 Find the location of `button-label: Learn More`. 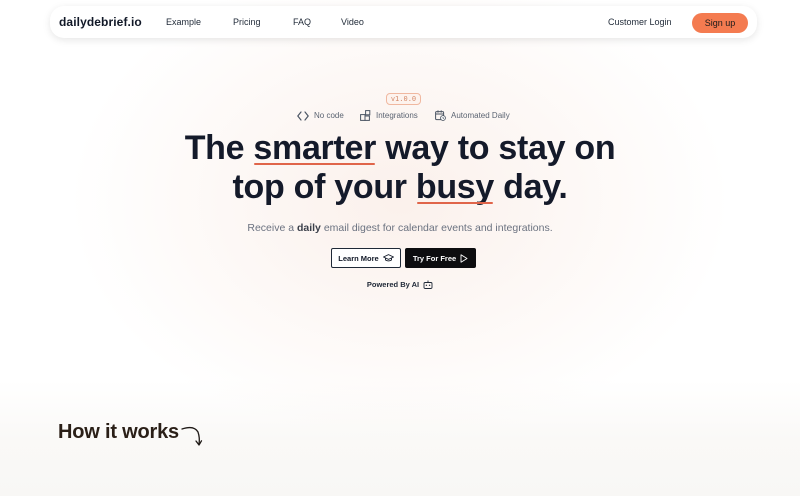

button-label: Learn More is located at coordinates (358, 258).